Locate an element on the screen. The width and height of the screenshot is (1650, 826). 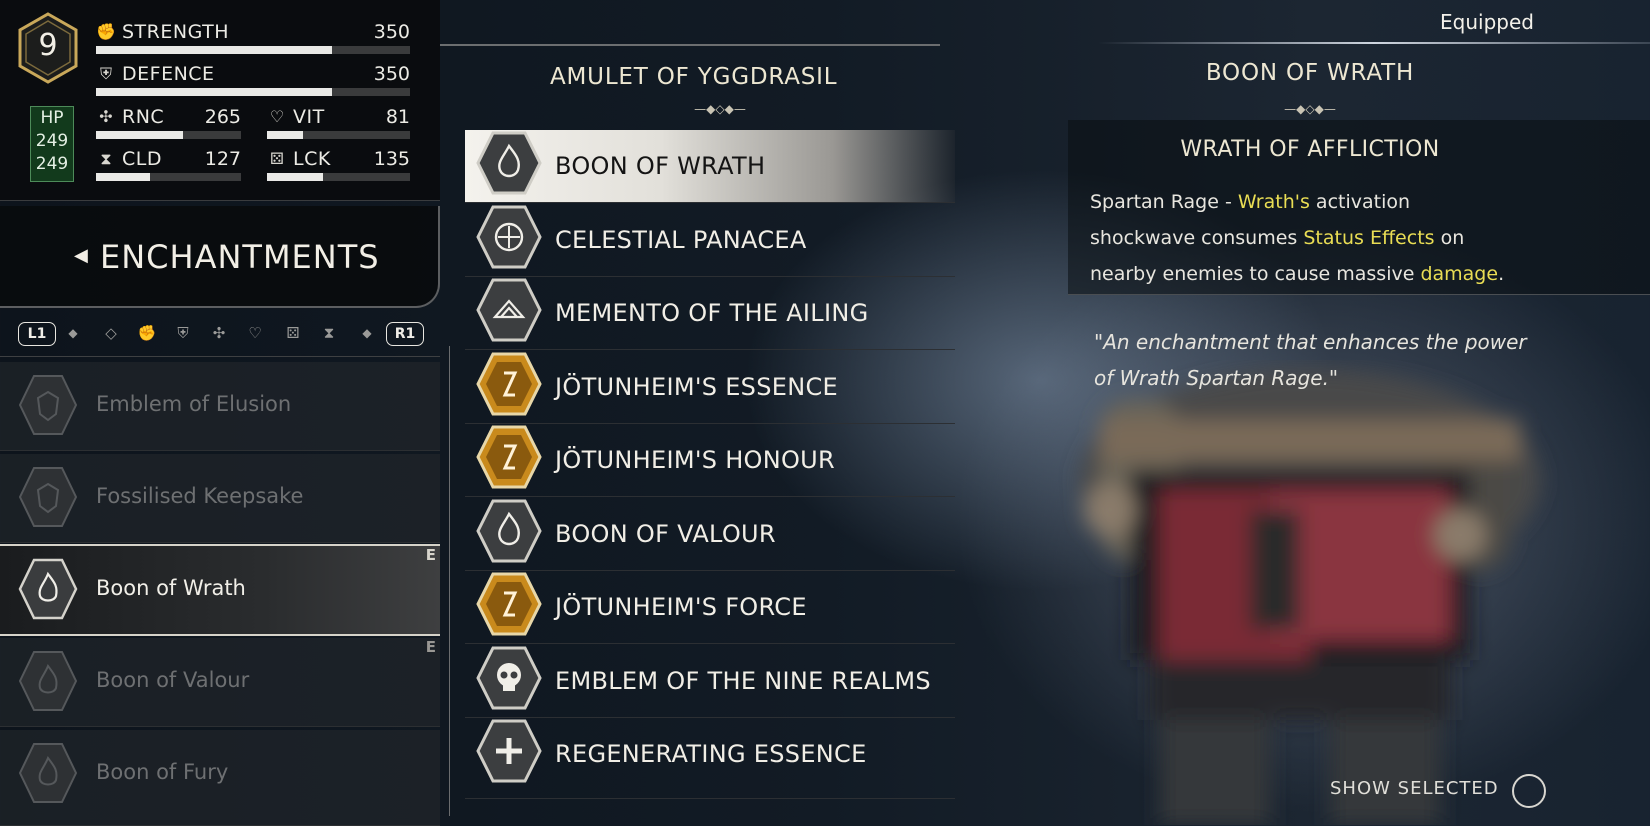
stat-label: VIT is located at coordinates (309, 117).